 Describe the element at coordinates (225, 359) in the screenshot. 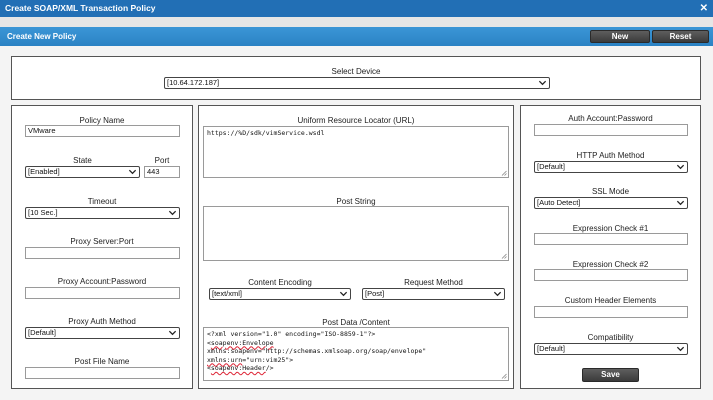

I see `spellcheck-word: xmlns:urn` at that location.